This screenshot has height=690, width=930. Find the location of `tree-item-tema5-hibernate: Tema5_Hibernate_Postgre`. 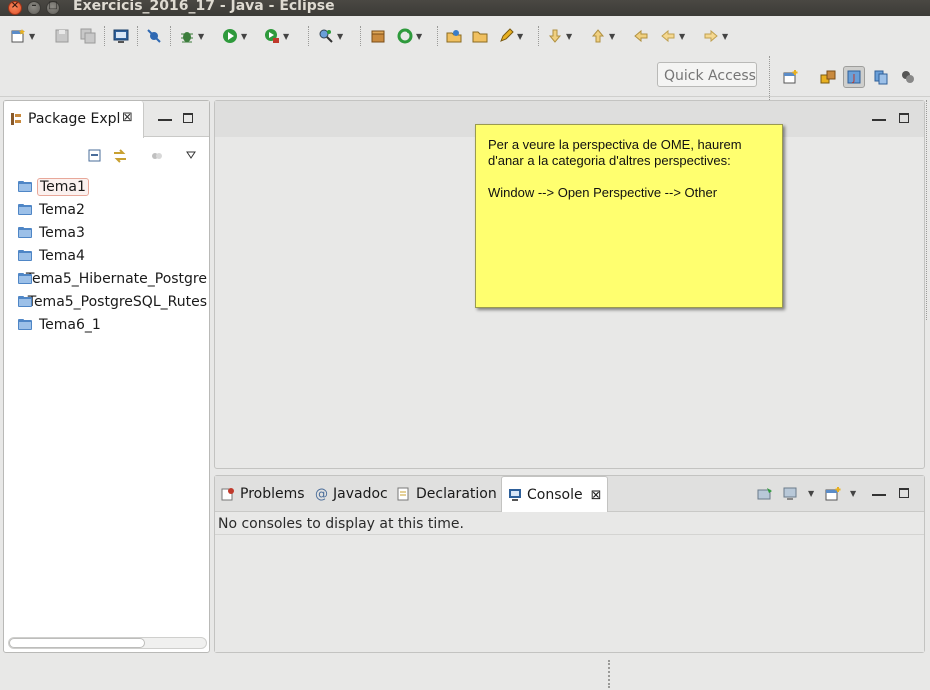

tree-item-tema5-hibernate: Tema5_Hibernate_Postgre is located at coordinates (106, 278).